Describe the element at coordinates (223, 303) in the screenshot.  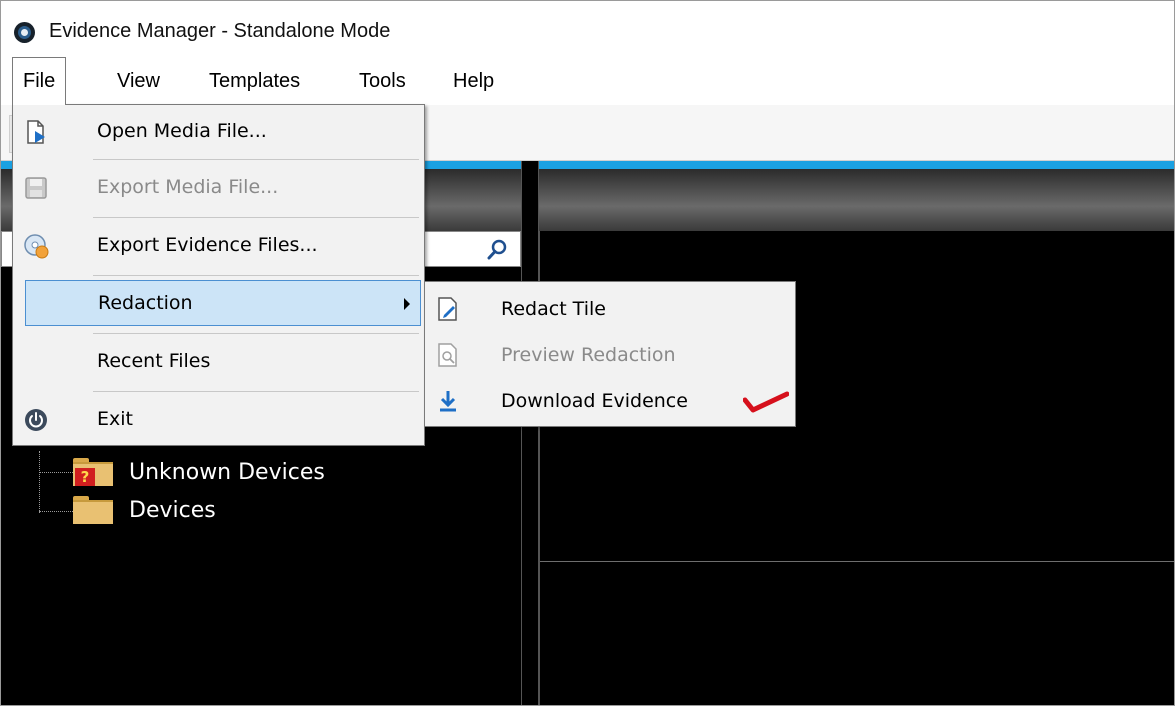
I see `menu-item-redaction: Redaction` at that location.